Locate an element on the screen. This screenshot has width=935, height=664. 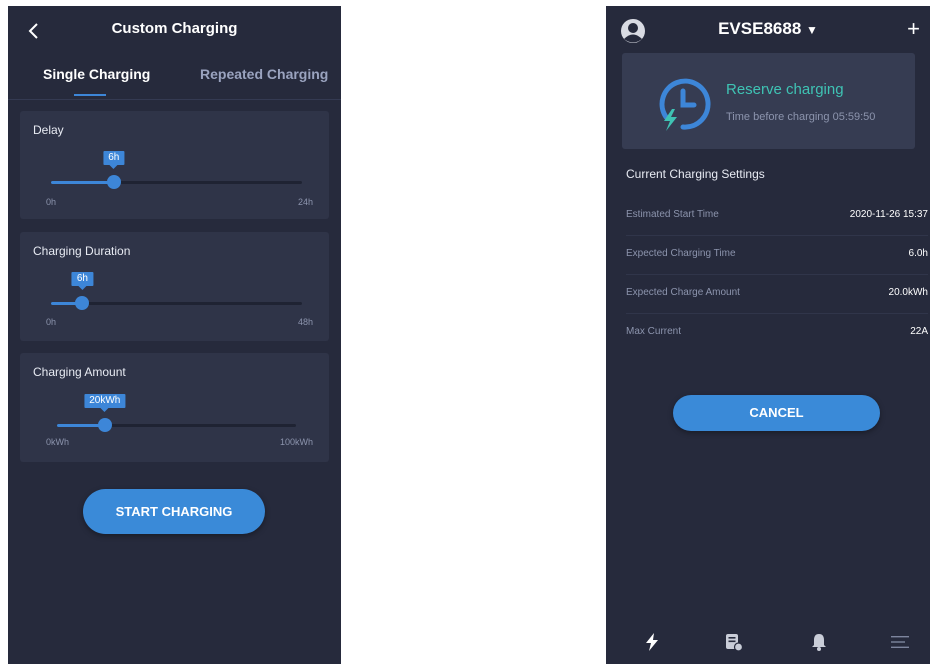
cancel-button: CANCEL is located at coordinates (776, 413).